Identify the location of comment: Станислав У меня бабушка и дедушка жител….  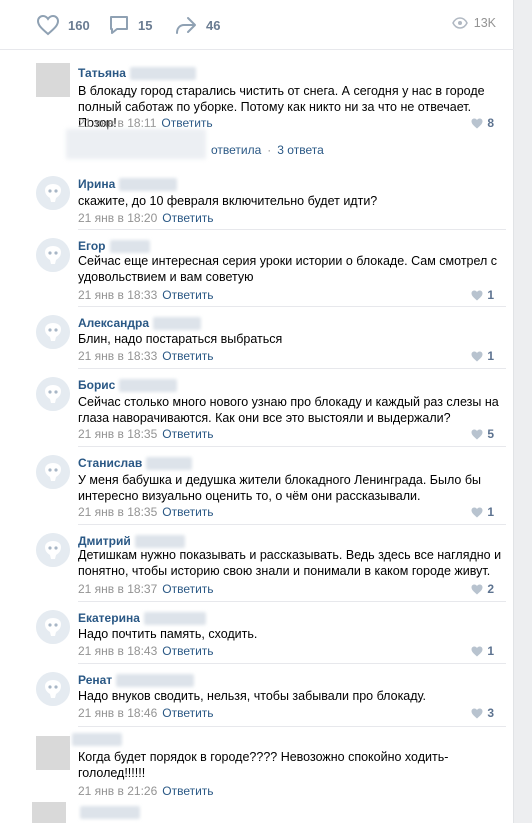
(257, 486).